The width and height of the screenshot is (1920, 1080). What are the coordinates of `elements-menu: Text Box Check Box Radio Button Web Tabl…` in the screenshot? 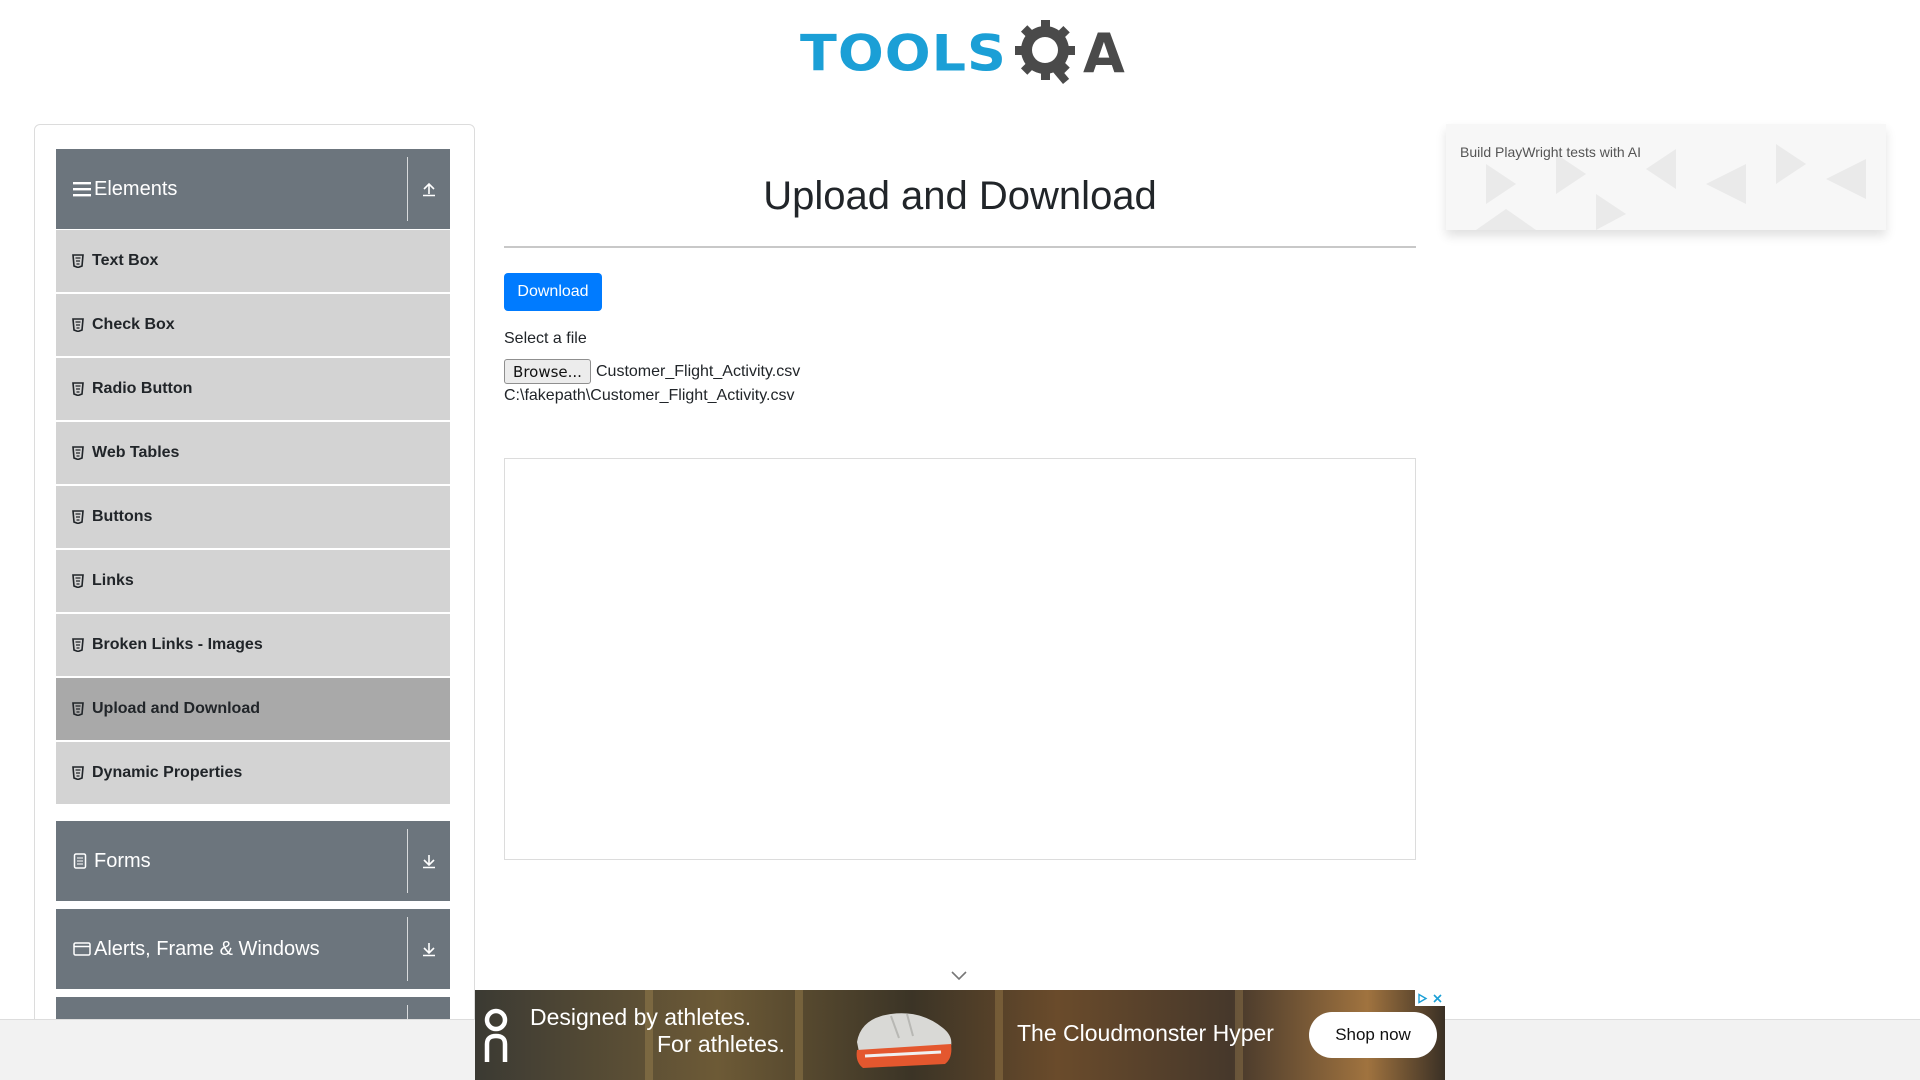 It's located at (253, 518).